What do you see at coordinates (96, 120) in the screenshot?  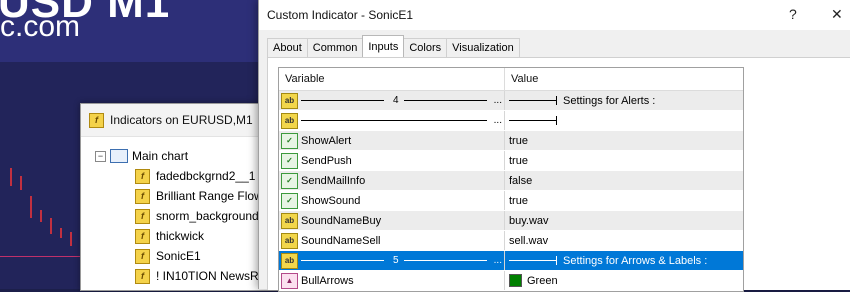 I see `indicators-window-icon: f` at bounding box center [96, 120].